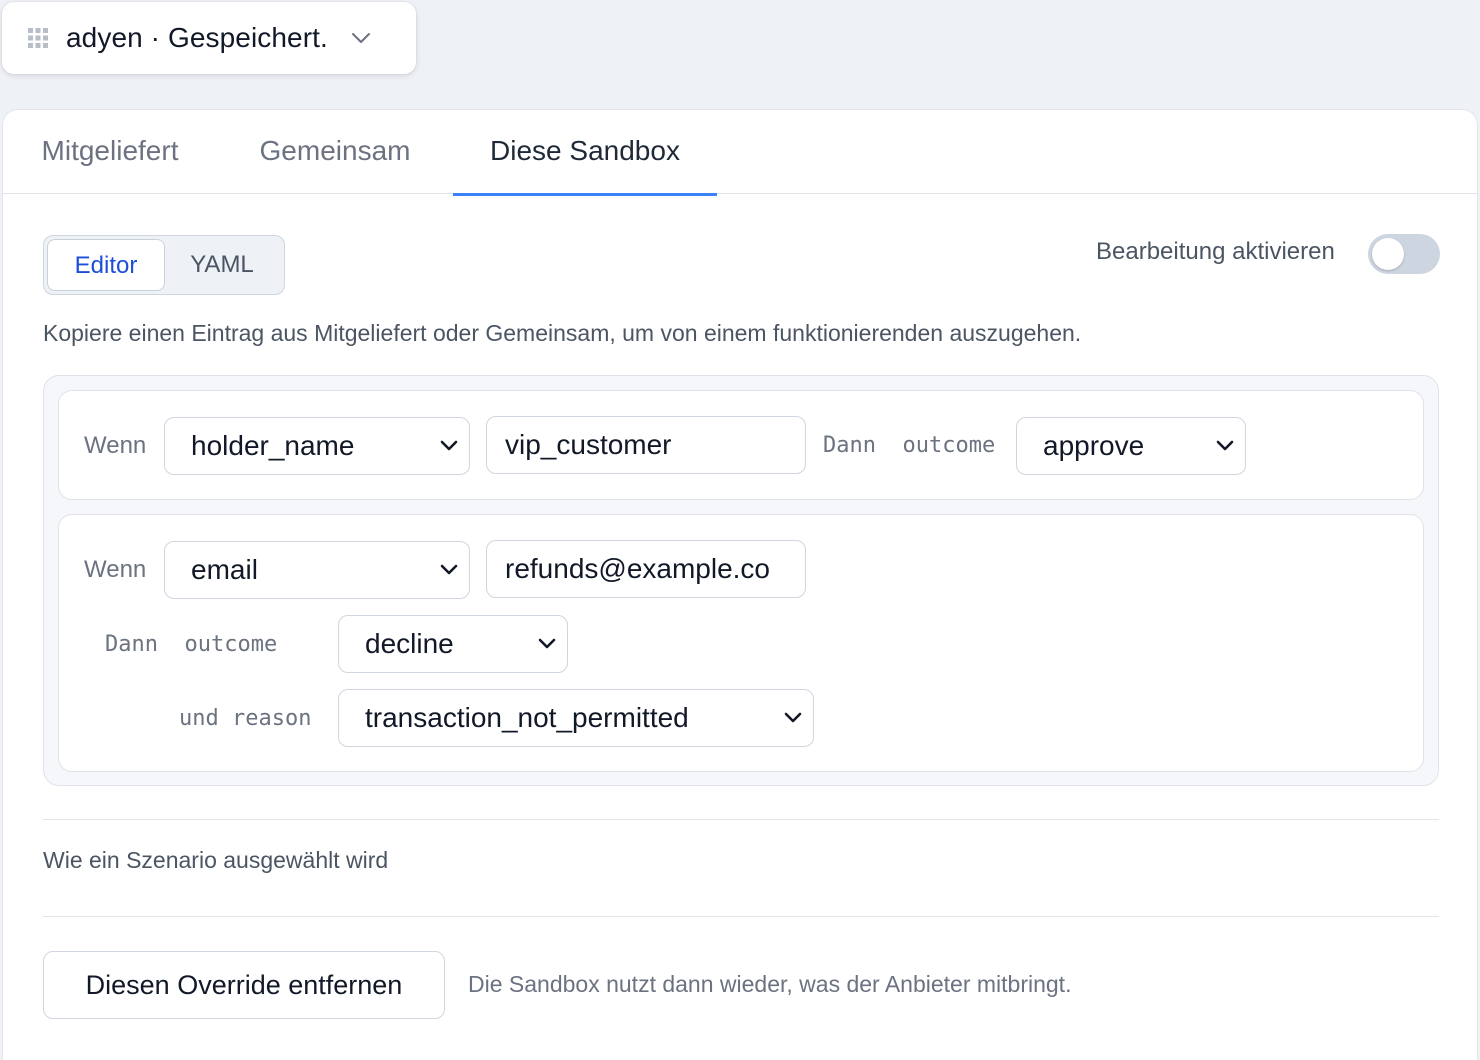 This screenshot has width=1480, height=1060. I want to click on sandbox-switcher: adyen · Gespeichert., so click(209, 38).